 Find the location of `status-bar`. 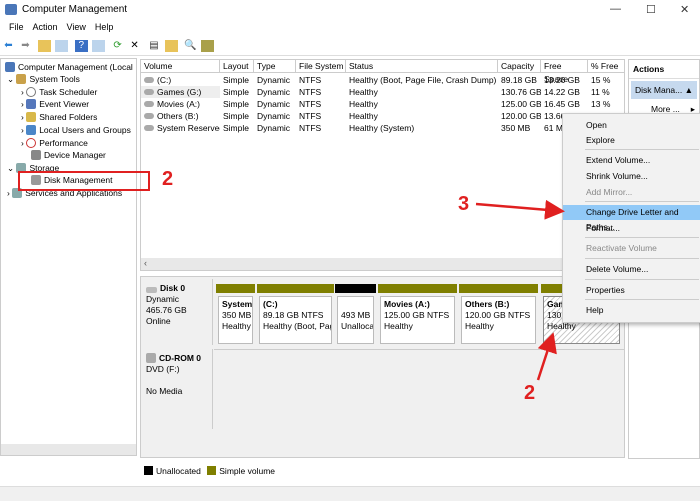

status-bar is located at coordinates (350, 493).